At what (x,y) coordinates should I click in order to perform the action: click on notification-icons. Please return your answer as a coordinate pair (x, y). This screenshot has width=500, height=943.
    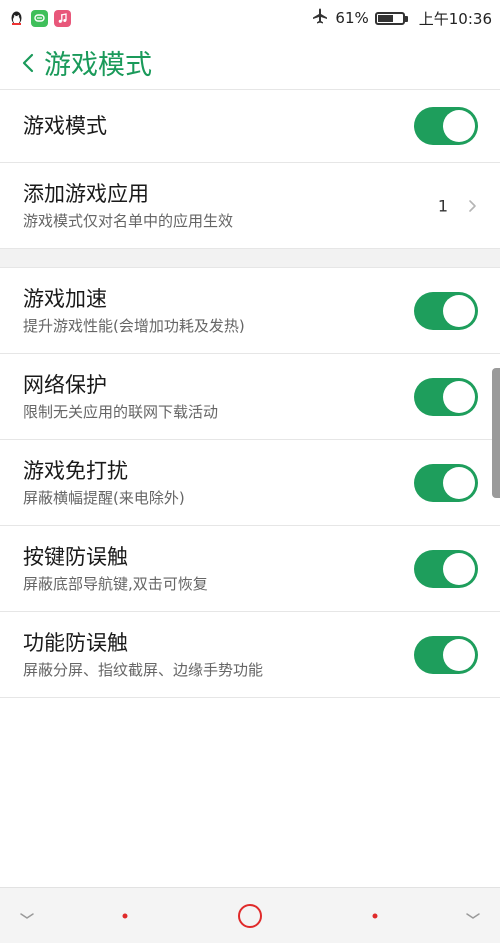
    Looking at the image, I should click on (35, 18).